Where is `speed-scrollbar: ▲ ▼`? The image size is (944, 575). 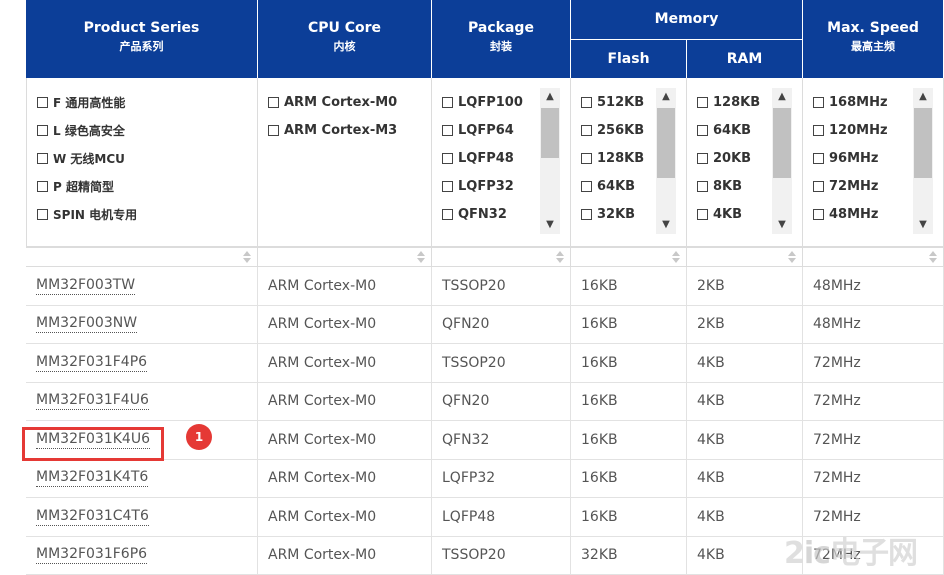 speed-scrollbar: ▲ ▼ is located at coordinates (923, 161).